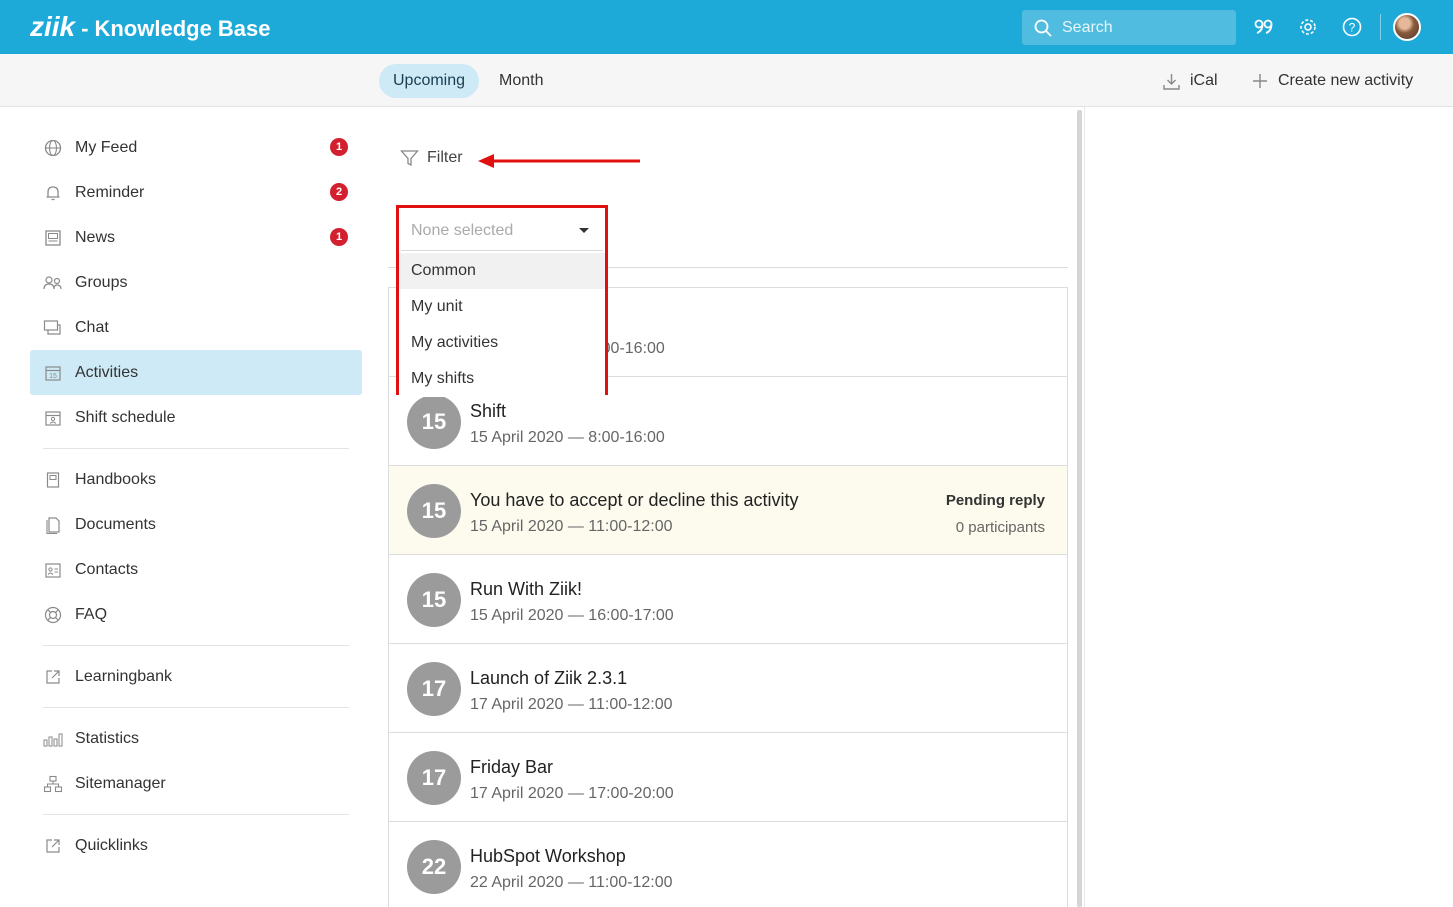  Describe the element at coordinates (53, 418) in the screenshot. I see `shift-icon` at that location.